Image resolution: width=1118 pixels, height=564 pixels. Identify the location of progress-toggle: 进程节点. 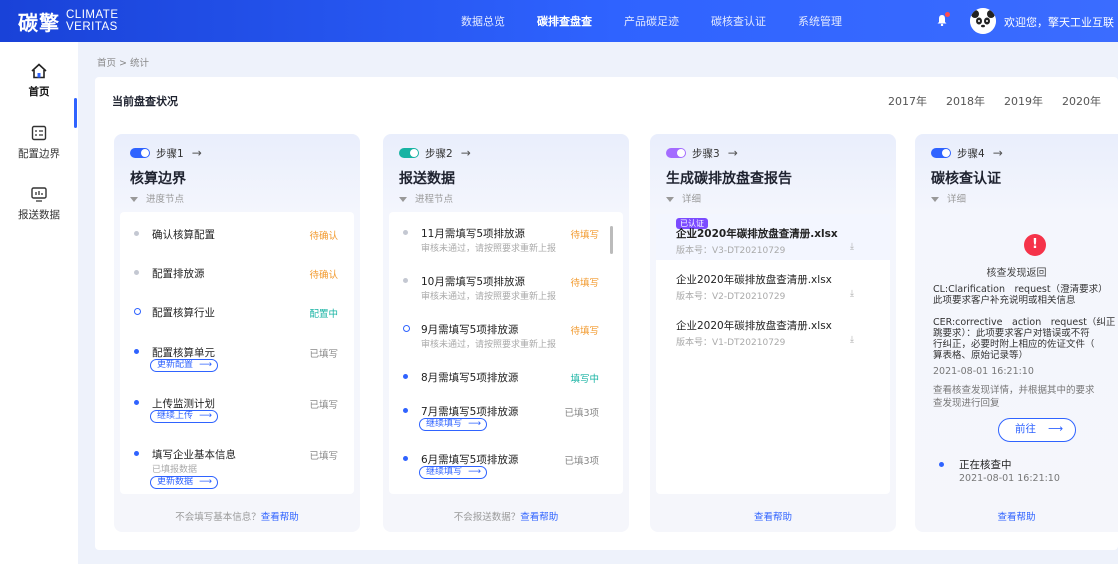
(426, 198).